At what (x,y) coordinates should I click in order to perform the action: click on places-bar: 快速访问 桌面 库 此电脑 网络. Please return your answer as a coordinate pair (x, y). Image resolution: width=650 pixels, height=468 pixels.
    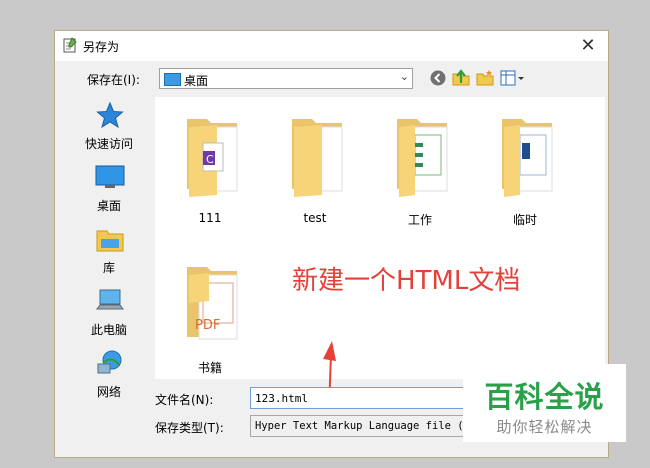
    Looking at the image, I should click on (109, 274).